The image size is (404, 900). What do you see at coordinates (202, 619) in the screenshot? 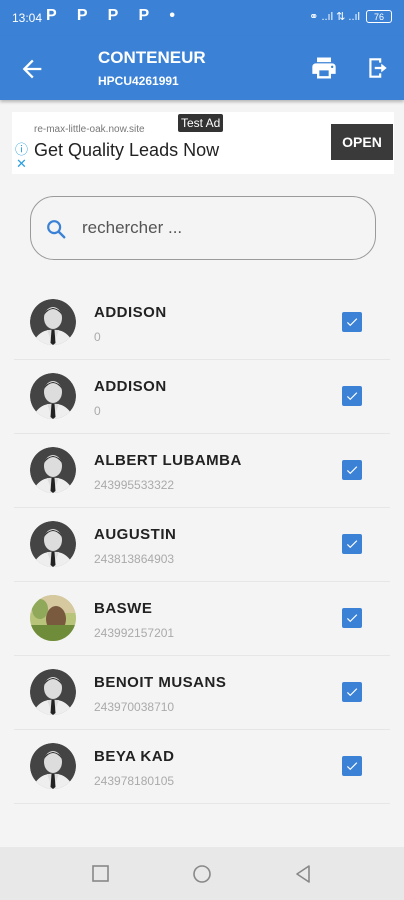
I see `list-item: BASWE 243992157201` at bounding box center [202, 619].